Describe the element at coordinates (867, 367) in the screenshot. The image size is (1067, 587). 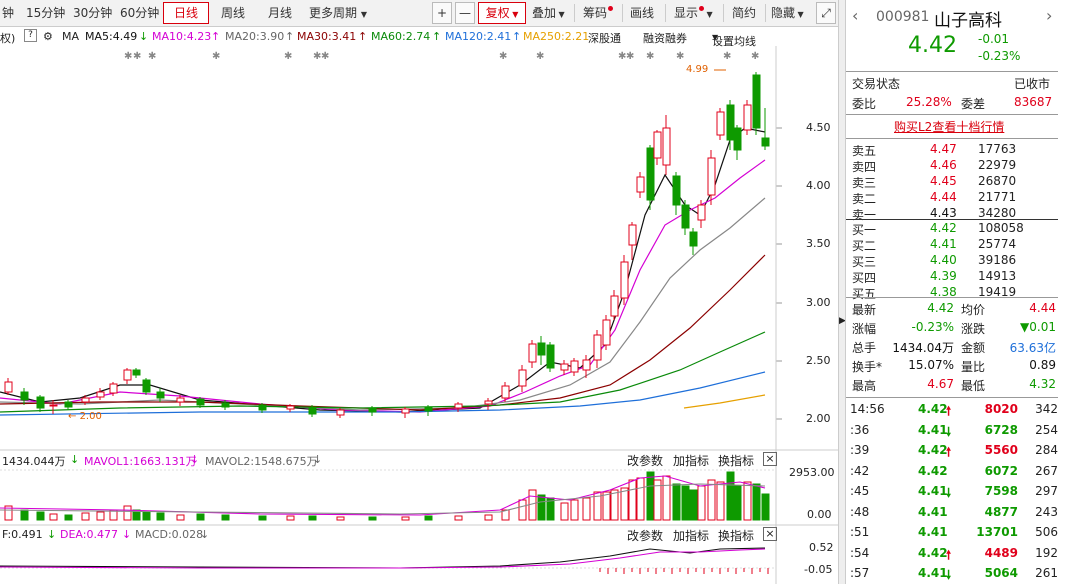
I see `stat-label: 换手*` at that location.